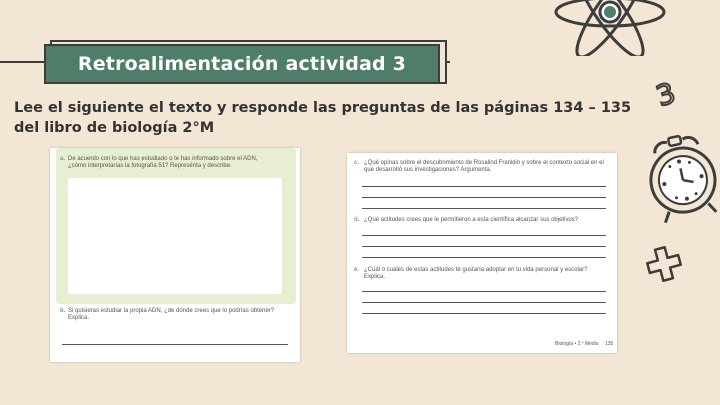  I want to click on page-footer: Biología • 2.º Medio, so click(577, 344).